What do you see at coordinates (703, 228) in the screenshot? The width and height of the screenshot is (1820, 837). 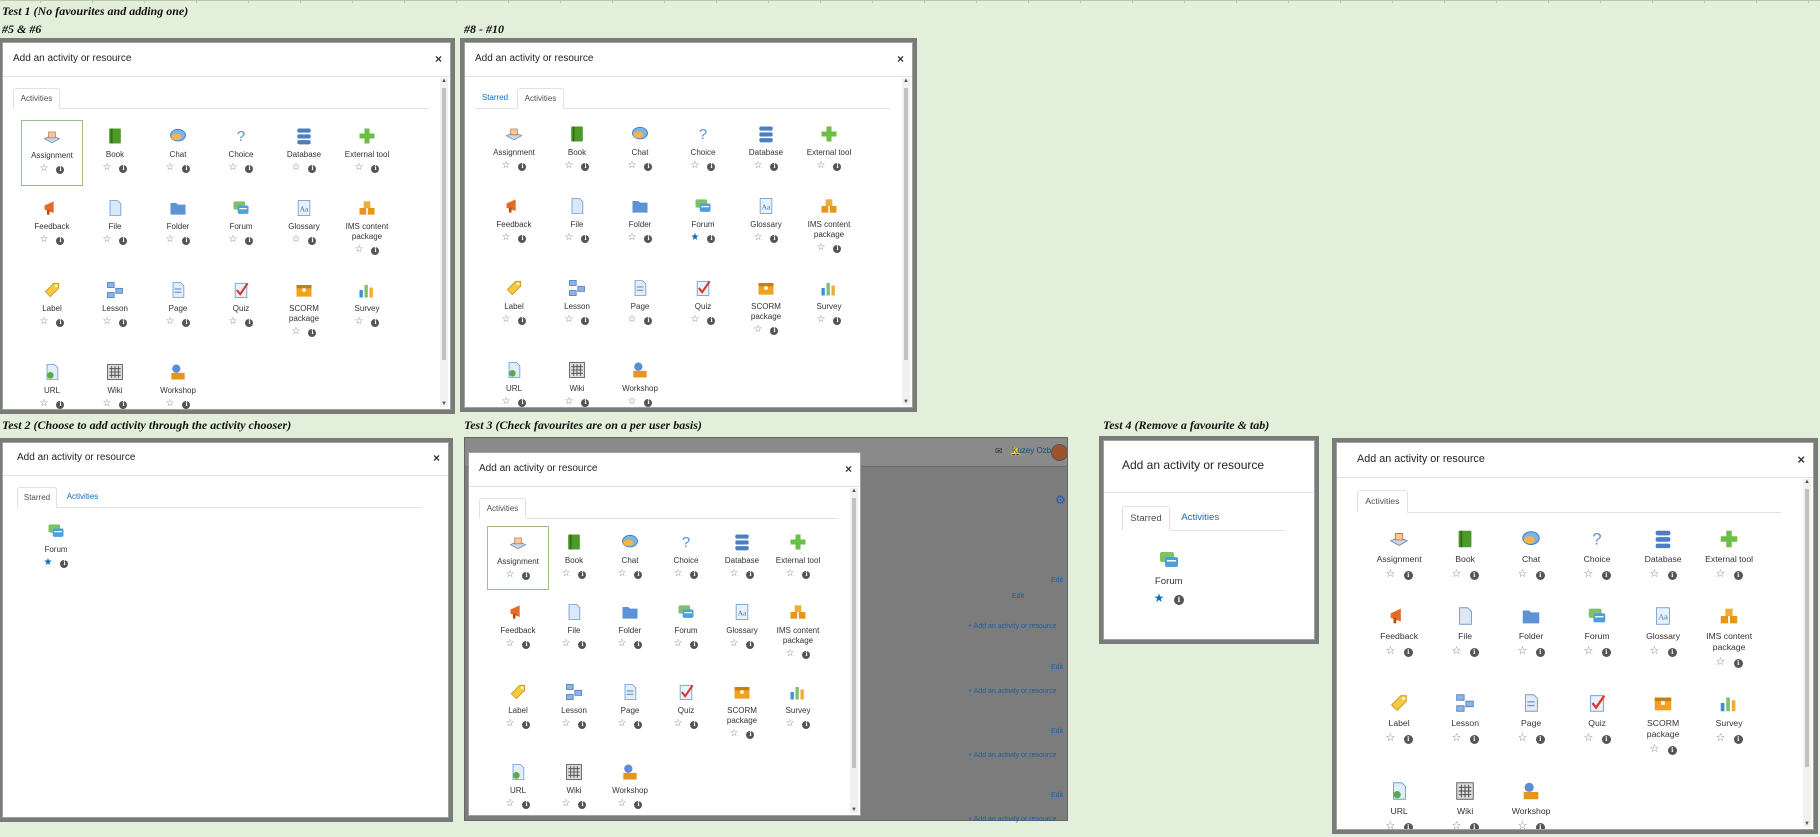 I see `activity-tile: Forum ★ i` at bounding box center [703, 228].